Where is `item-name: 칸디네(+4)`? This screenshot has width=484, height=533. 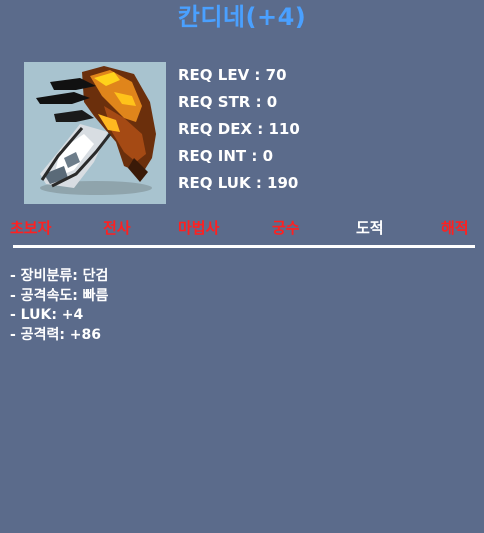 item-name: 칸디네(+4) is located at coordinates (242, 17).